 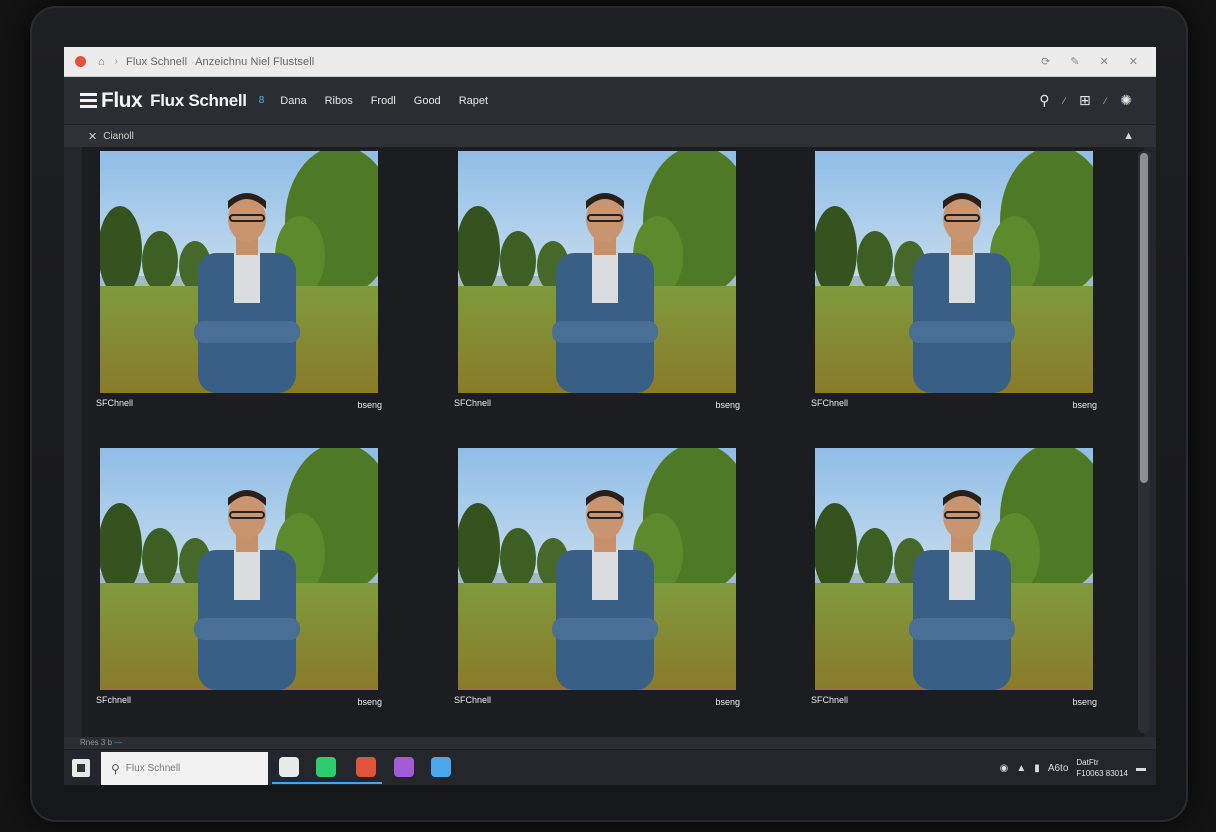 What do you see at coordinates (326, 767) in the screenshot?
I see `messages-icon` at bounding box center [326, 767].